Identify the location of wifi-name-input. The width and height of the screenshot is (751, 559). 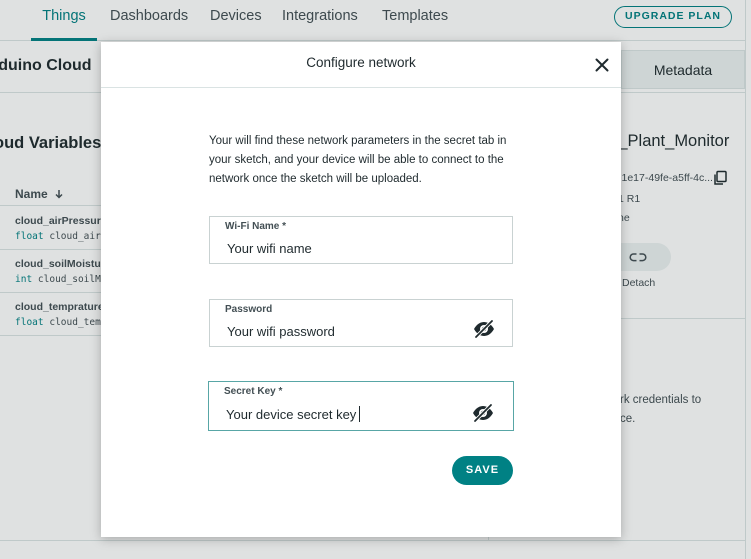
(347, 248).